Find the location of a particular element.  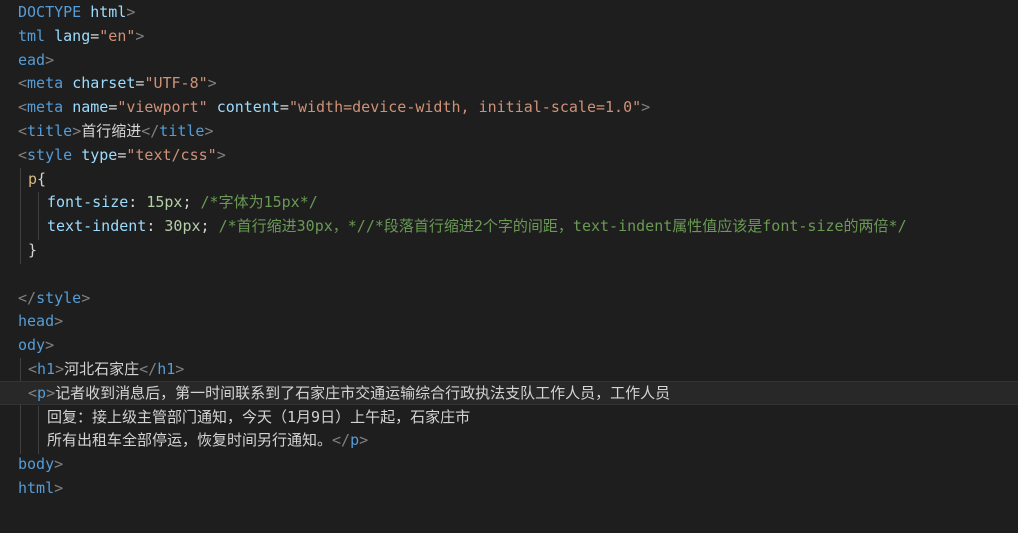

code-line: html> is located at coordinates (509, 488).